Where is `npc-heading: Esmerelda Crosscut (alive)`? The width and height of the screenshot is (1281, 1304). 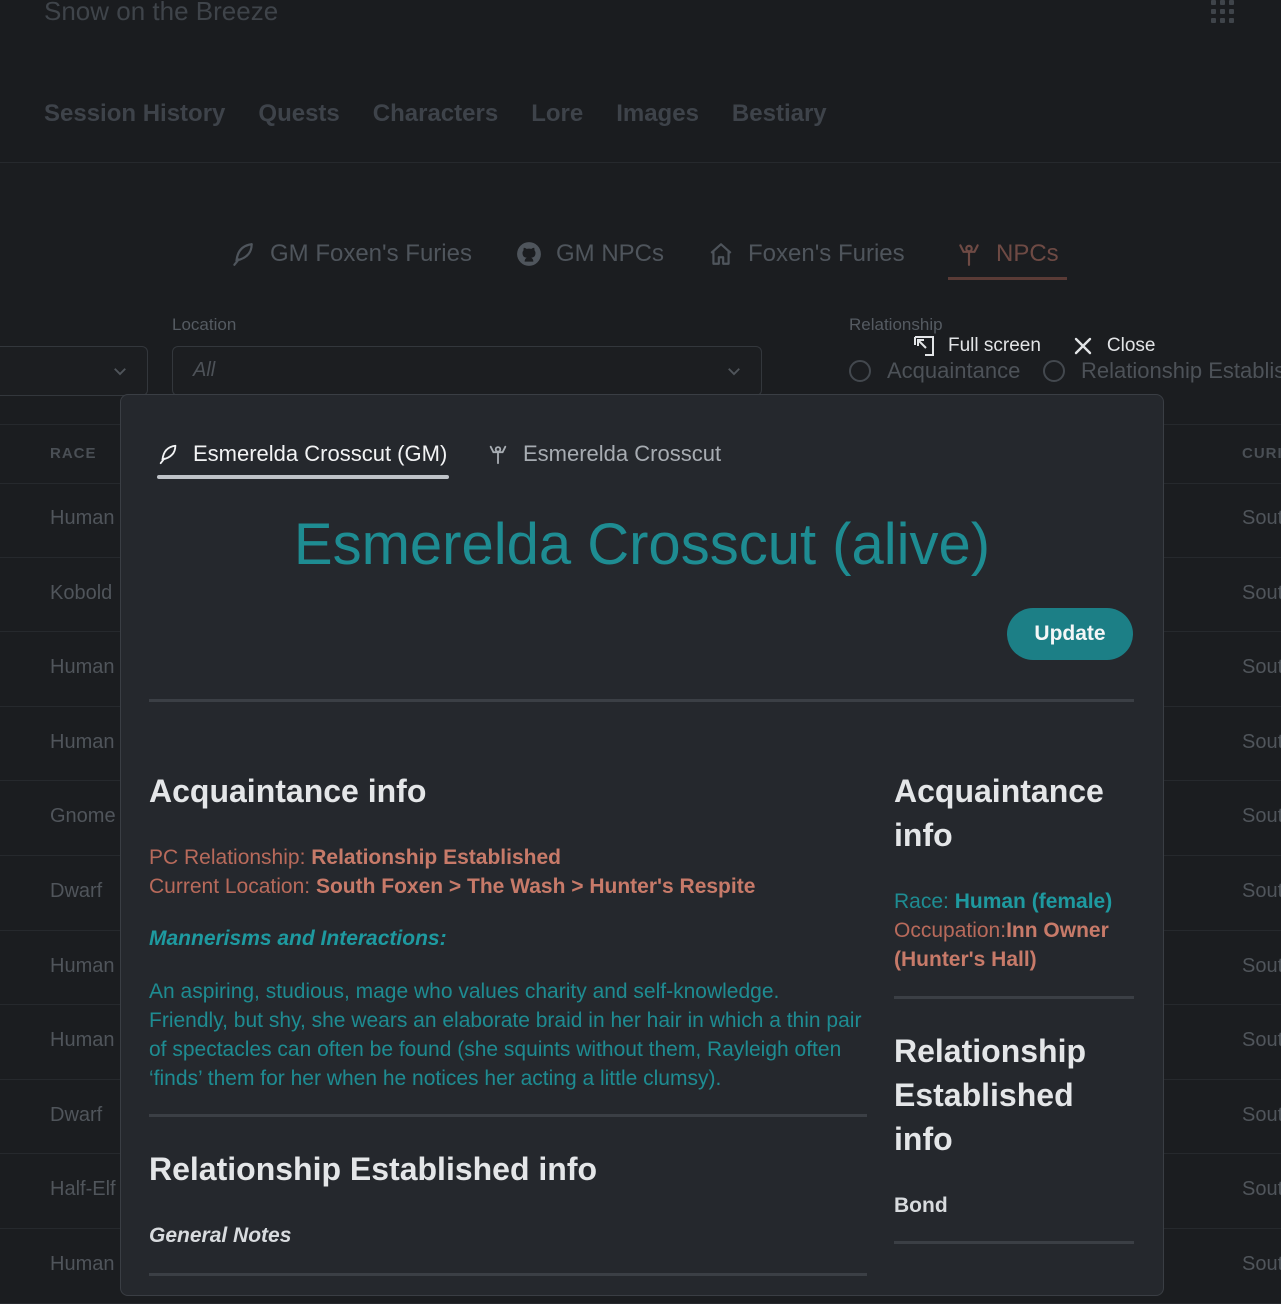 npc-heading: Esmerelda Crosscut (alive) is located at coordinates (642, 544).